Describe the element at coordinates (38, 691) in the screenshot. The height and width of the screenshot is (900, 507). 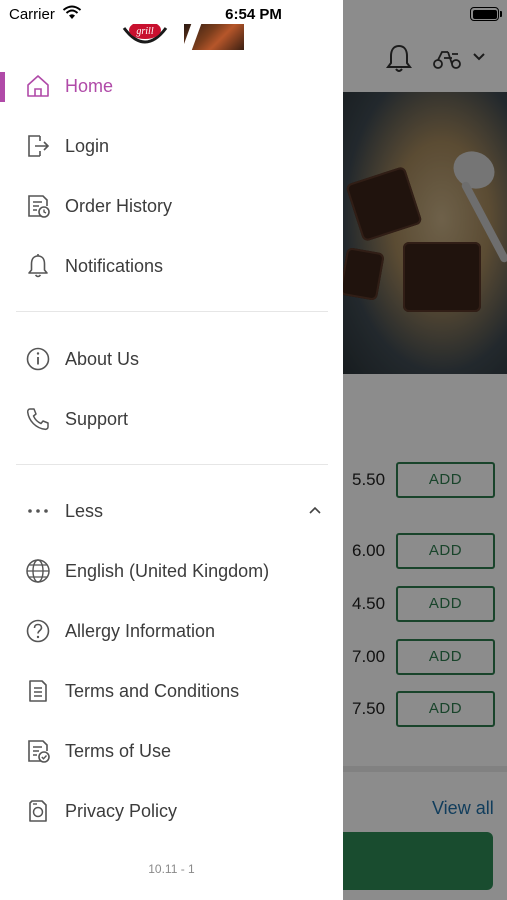
I see `document-icon` at that location.